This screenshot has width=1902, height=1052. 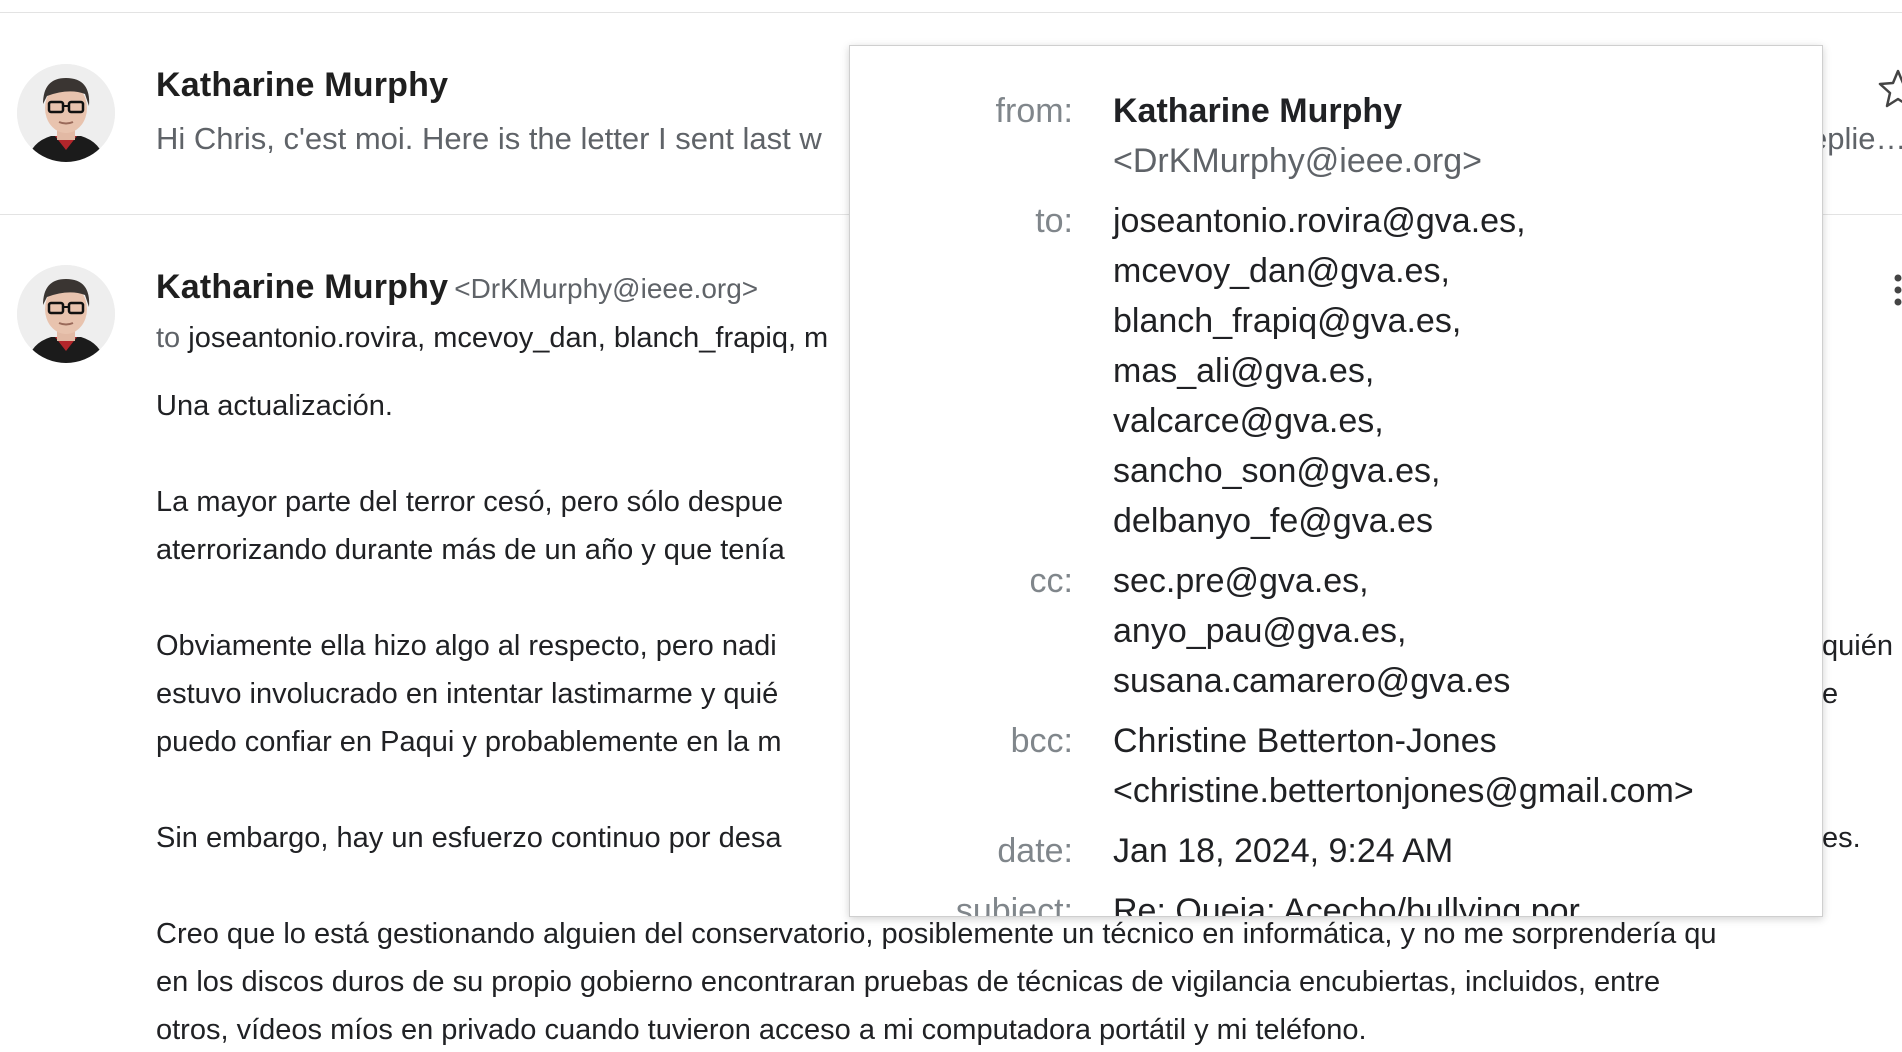 I want to click on to-address: mcevoy_dan@gva.es,, so click(x=1467, y=271).